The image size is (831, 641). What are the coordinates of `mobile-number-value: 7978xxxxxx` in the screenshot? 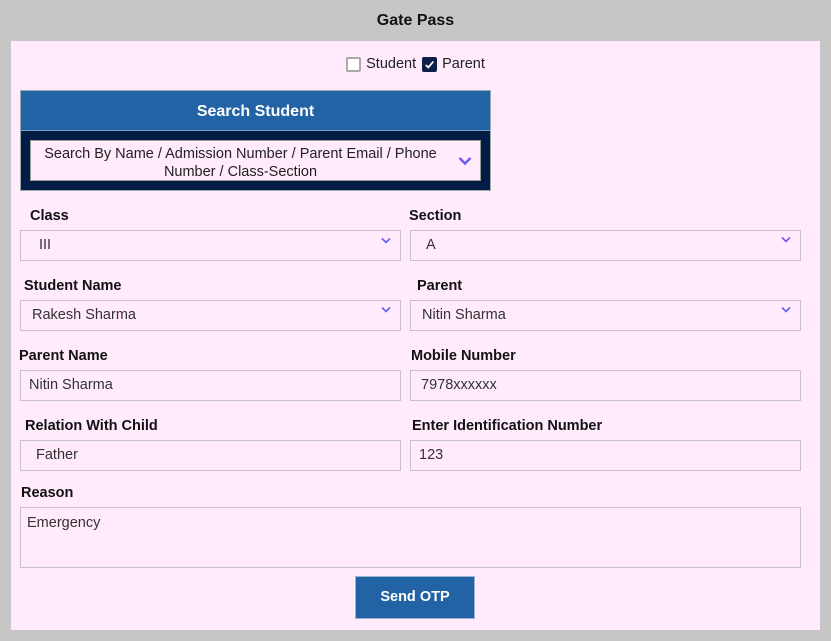 It's located at (459, 385).